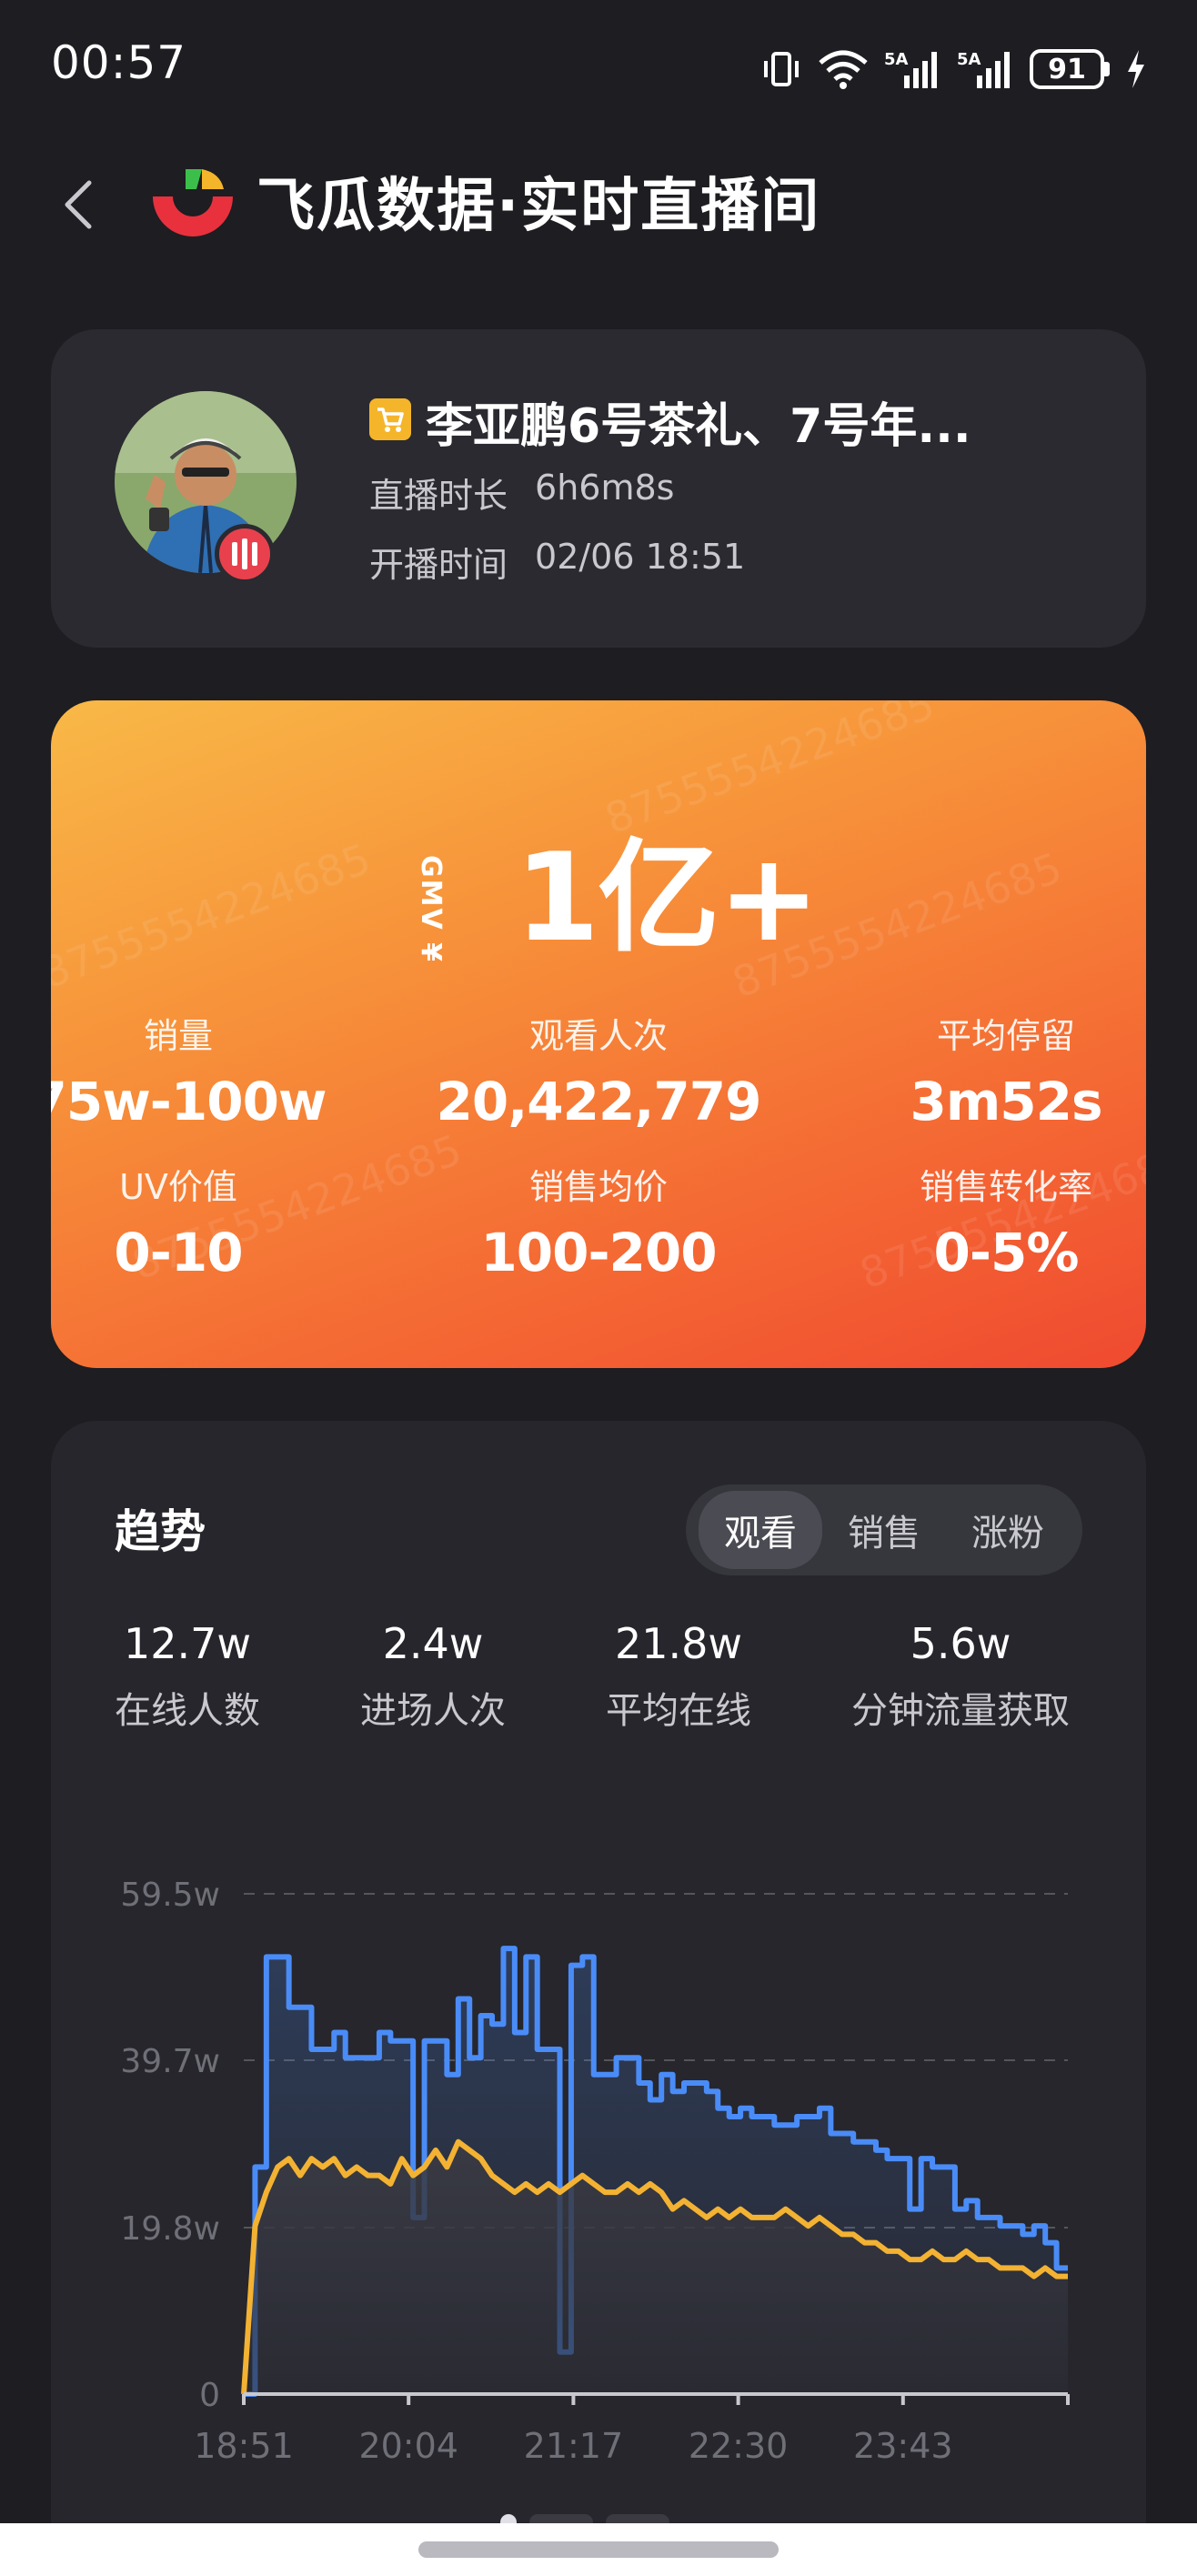  I want to click on duration-value: 6h6m8s, so click(605, 488).